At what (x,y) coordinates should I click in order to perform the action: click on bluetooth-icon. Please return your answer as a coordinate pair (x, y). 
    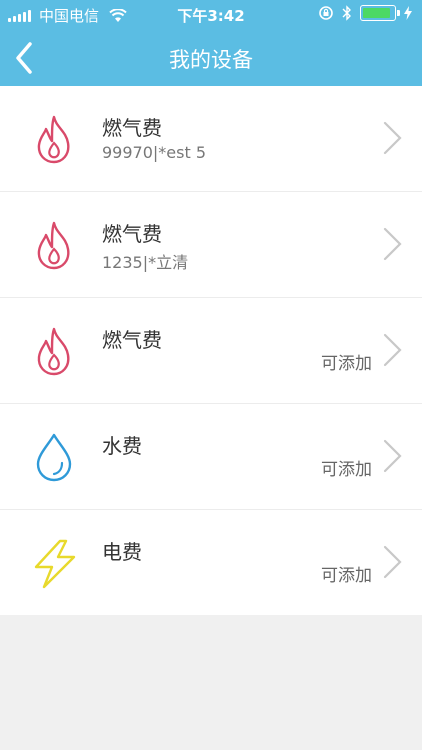
    Looking at the image, I should click on (346, 13).